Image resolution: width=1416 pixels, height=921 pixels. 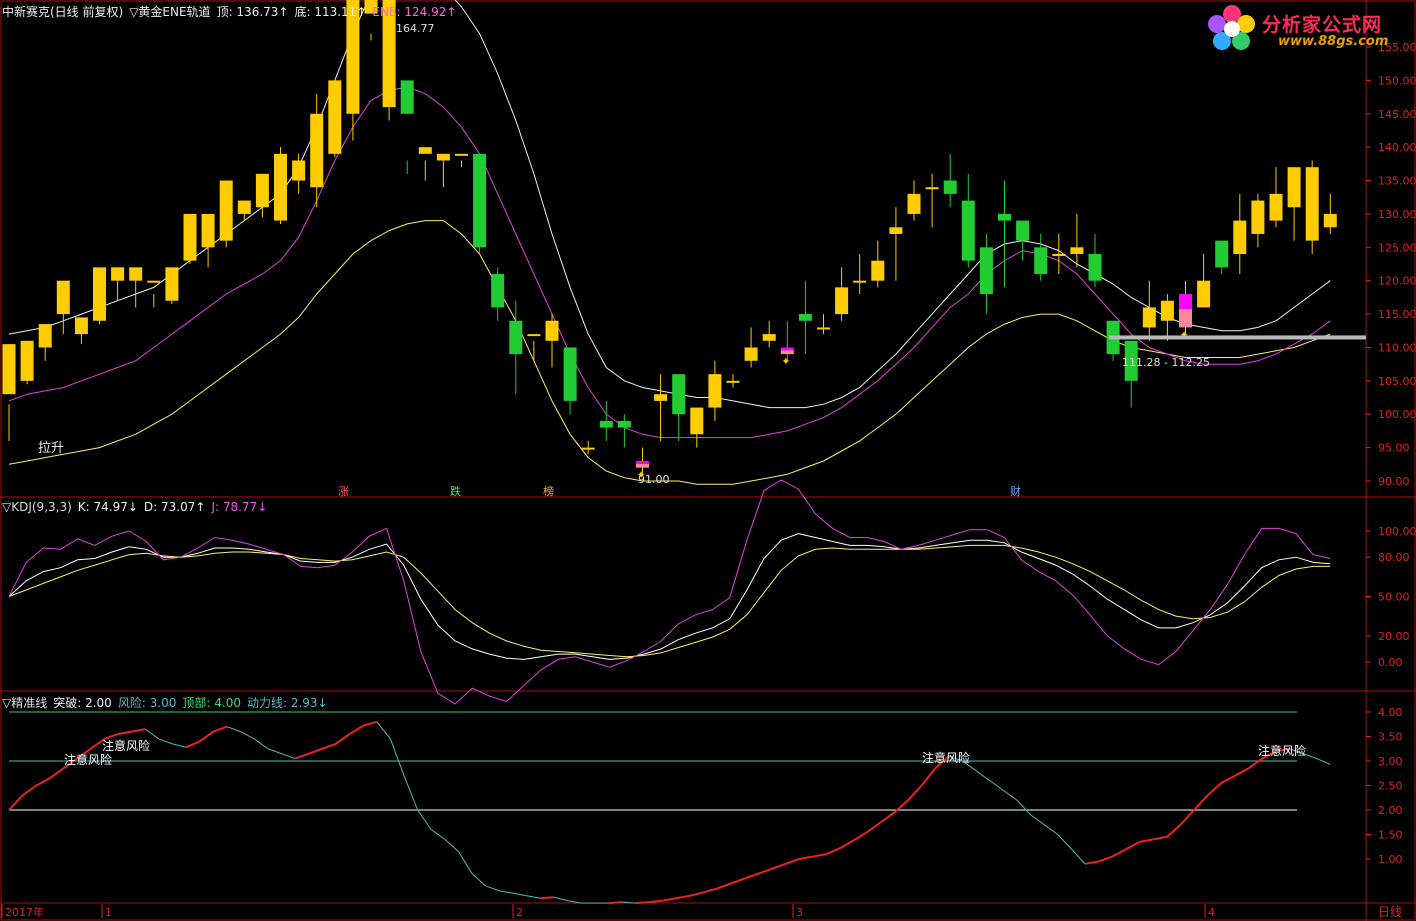 I want to click on kdj-k: K: 74.97↓, so click(x=107, y=507).